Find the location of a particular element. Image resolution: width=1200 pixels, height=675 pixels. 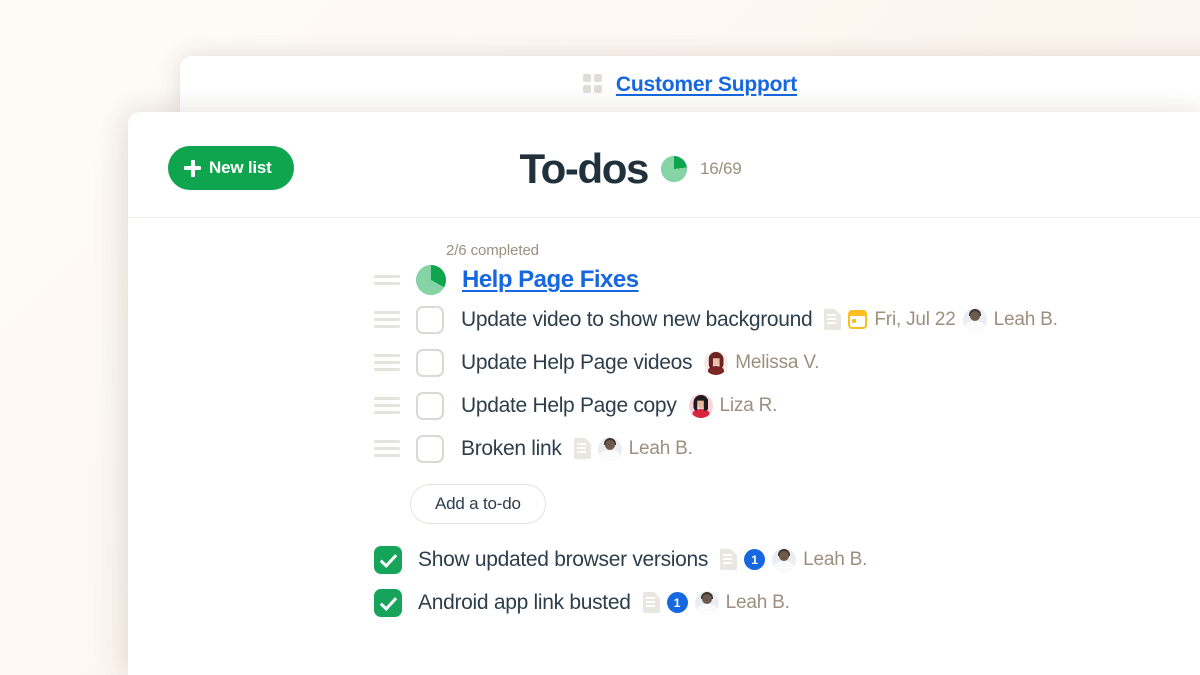

todo-meta: Melissa V. is located at coordinates (762, 362).